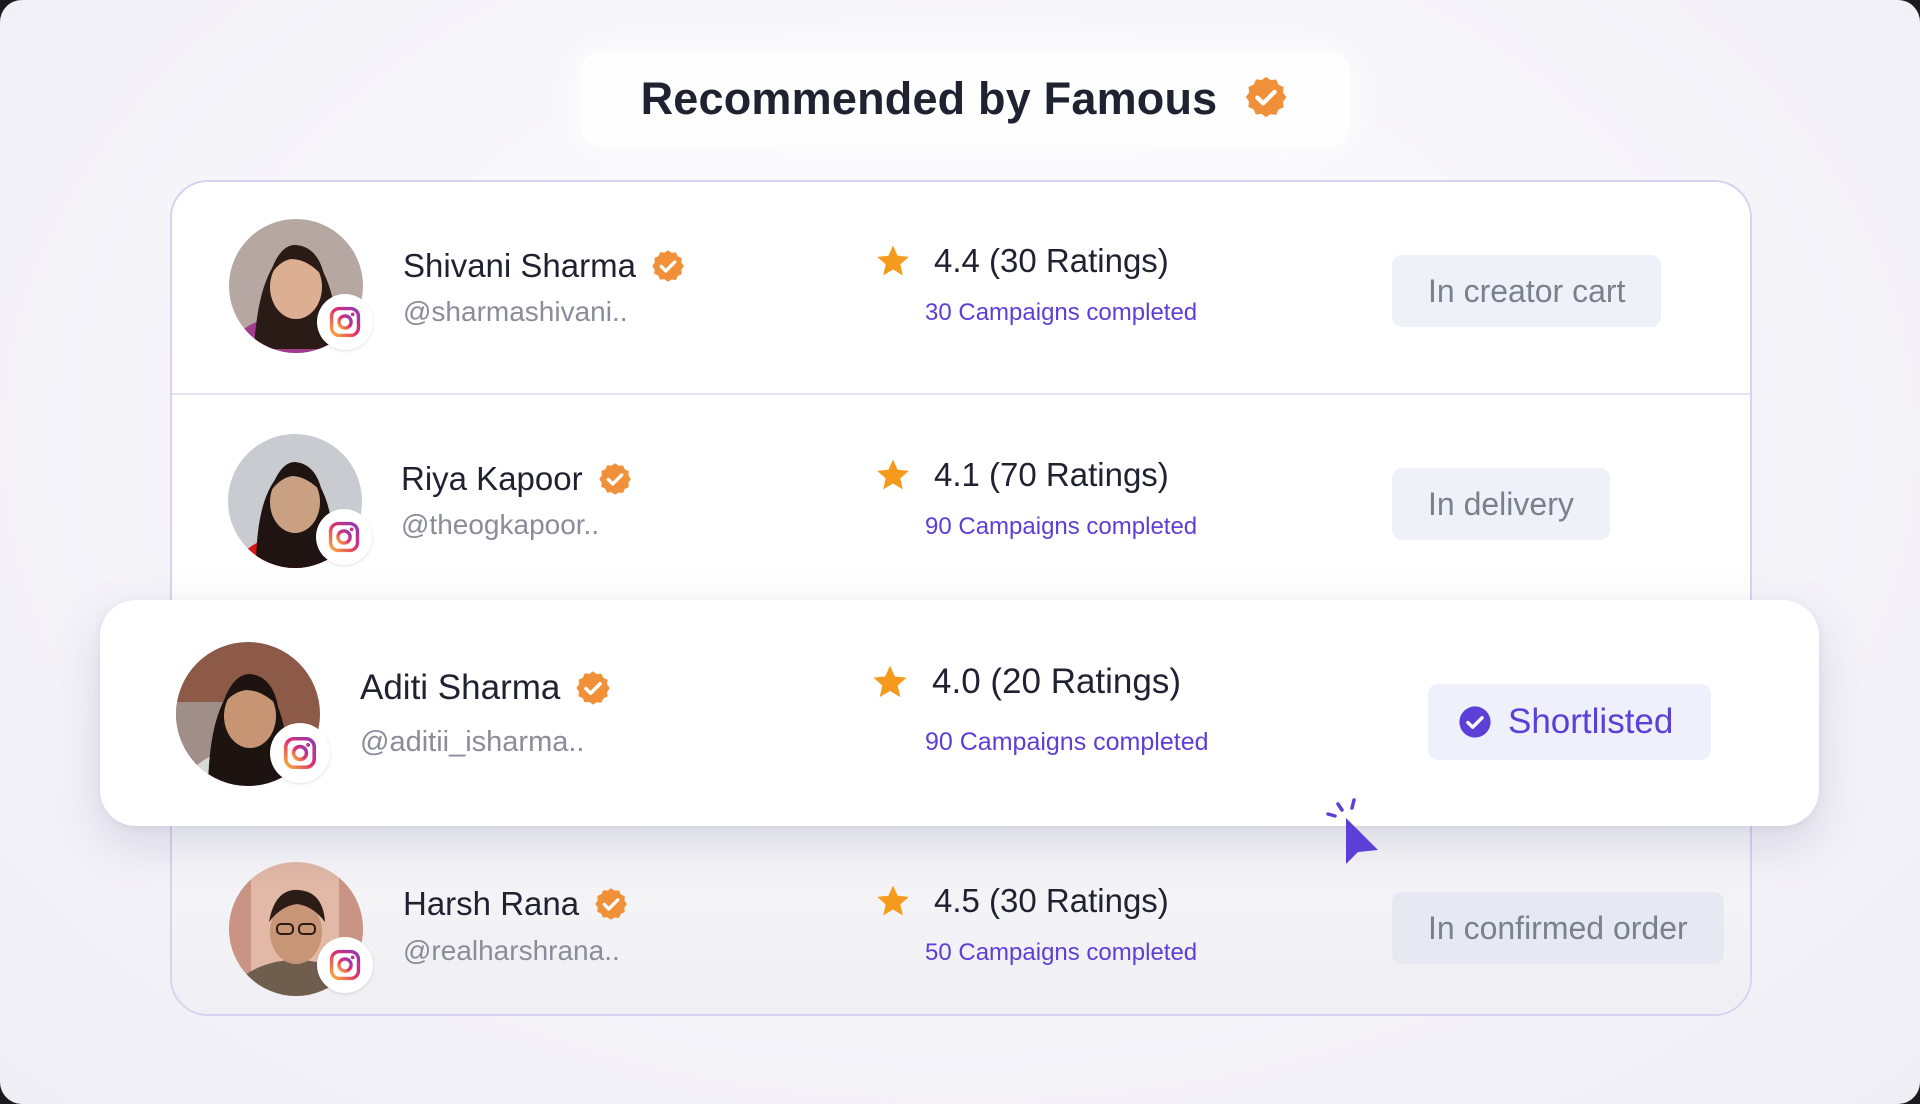  What do you see at coordinates (491, 903) in the screenshot?
I see `creator-name: Harsh Rana` at bounding box center [491, 903].